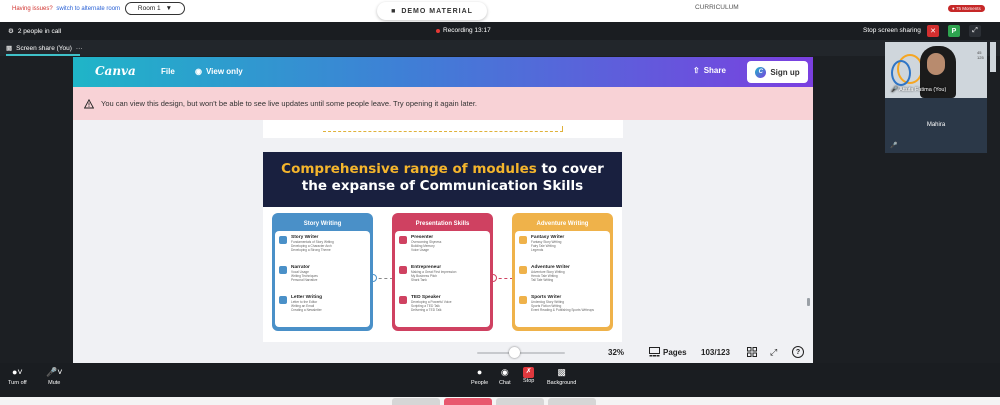 The width and height of the screenshot is (1000, 405). I want to click on p-button: P, so click(954, 31).